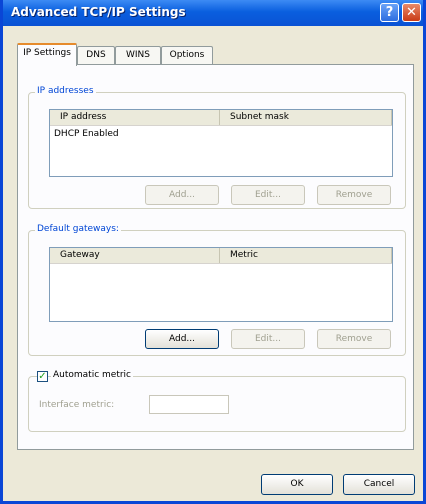 This screenshot has width=426, height=504. I want to click on interface-metric-label: Interface metric:, so click(77, 405).